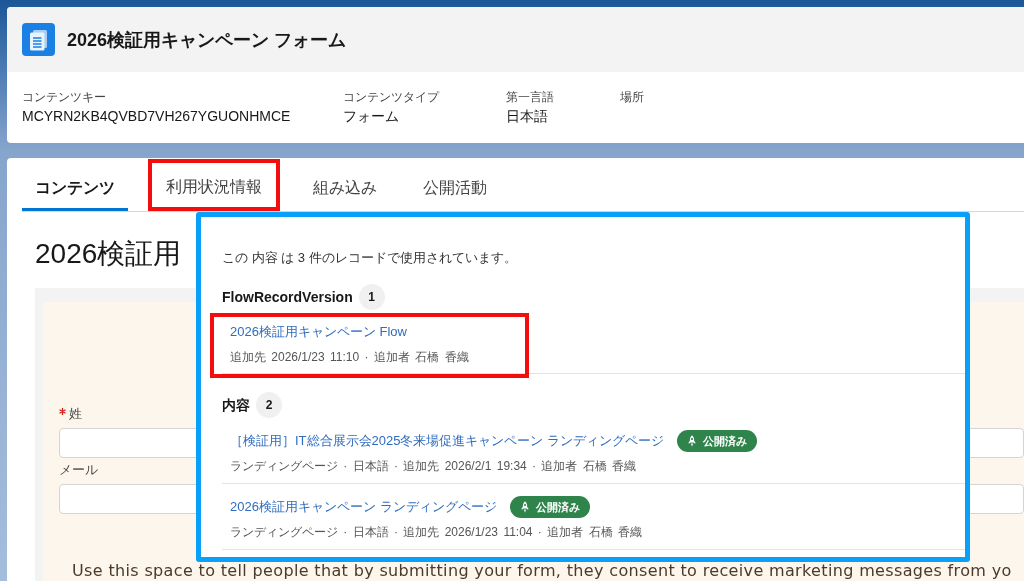 The width and height of the screenshot is (1024, 581). I want to click on tab: 組み込み, so click(345, 190).